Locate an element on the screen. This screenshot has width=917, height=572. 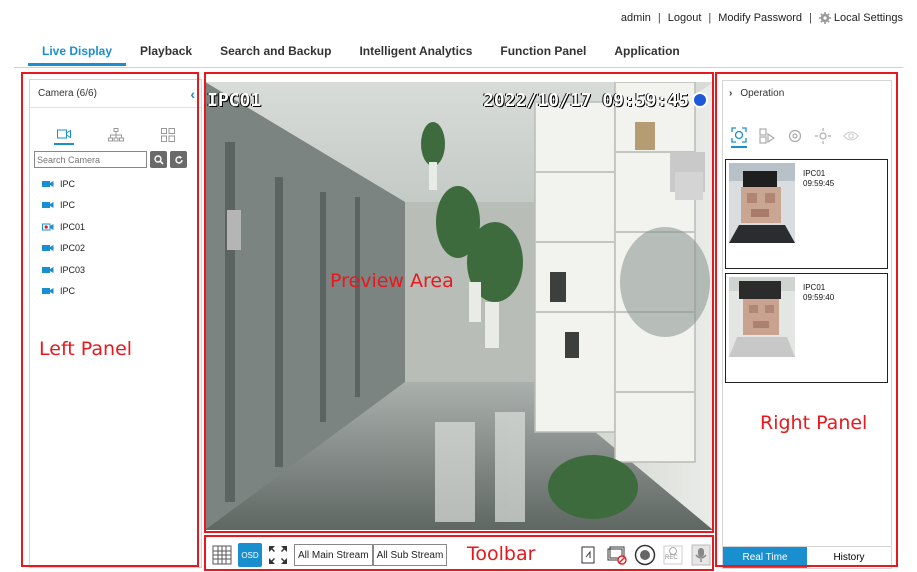
toolbar-annotation: Toolbar is located at coordinates (501, 554).